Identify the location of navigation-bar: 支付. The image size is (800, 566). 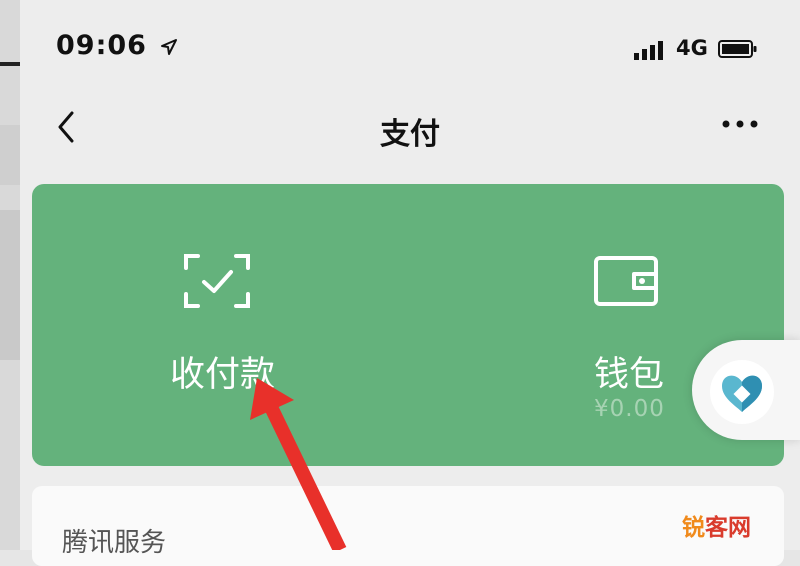
(410, 130).